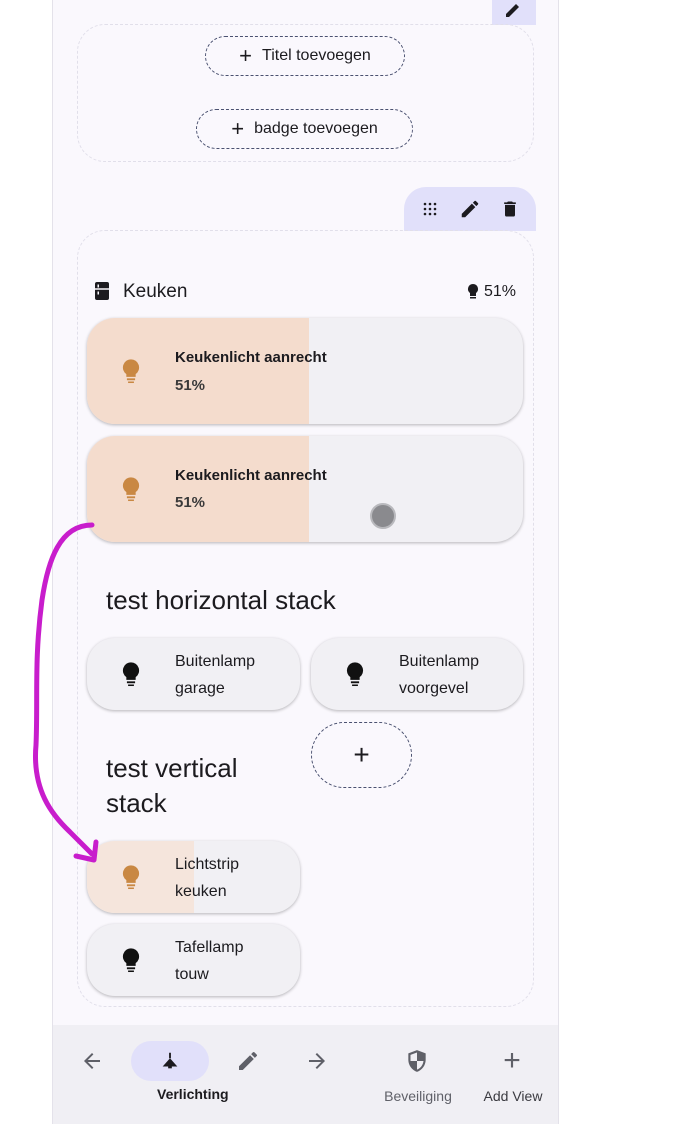  What do you see at coordinates (193, 960) in the screenshot?
I see `light-tile-tafellamp-touw: Tafellamp touw` at bounding box center [193, 960].